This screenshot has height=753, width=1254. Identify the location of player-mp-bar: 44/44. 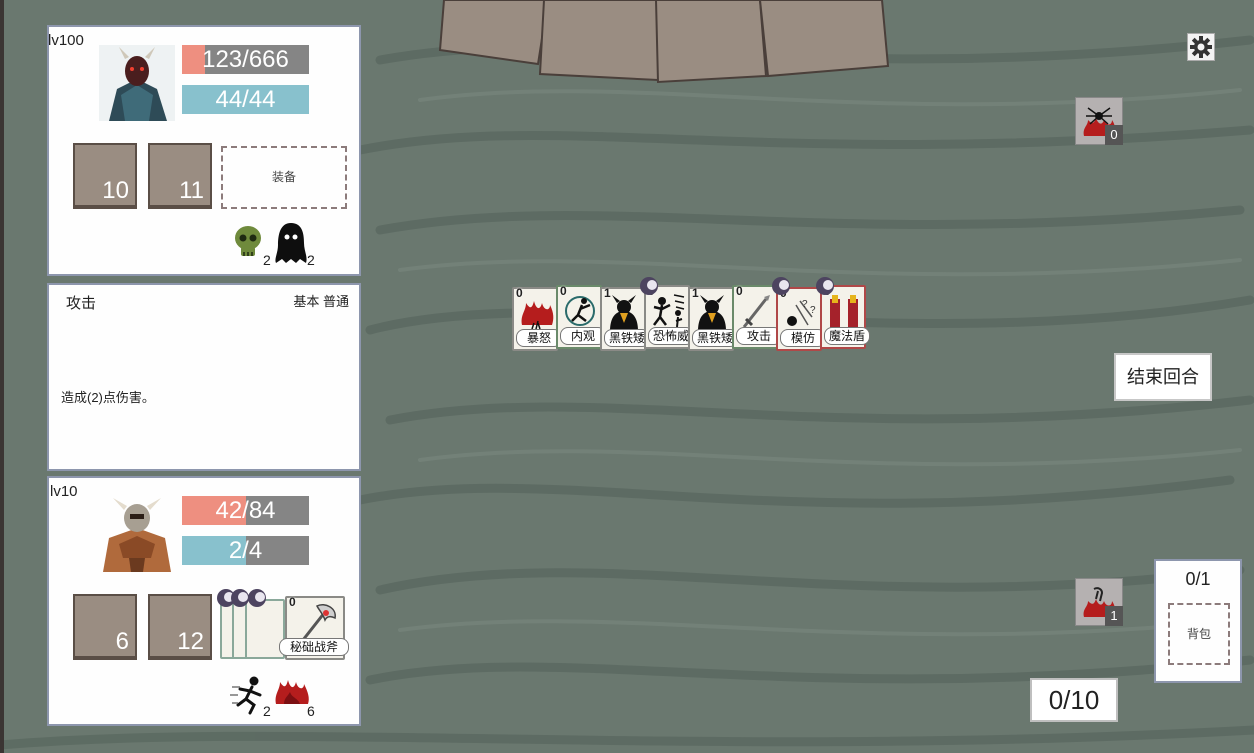
(245, 99).